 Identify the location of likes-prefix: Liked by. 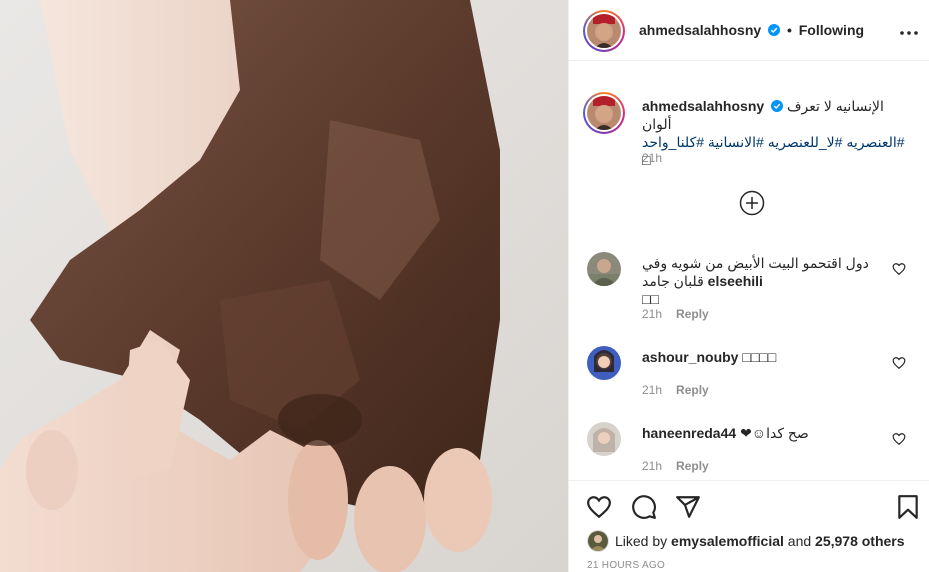
(641, 541).